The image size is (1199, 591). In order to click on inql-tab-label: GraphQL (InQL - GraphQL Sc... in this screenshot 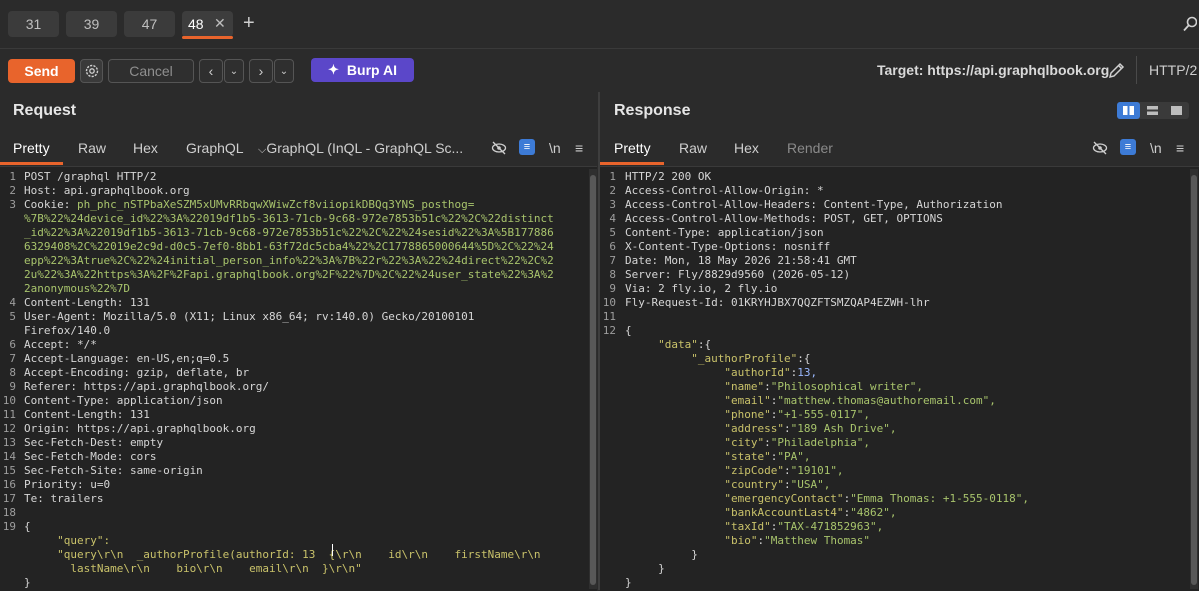, I will do `click(365, 148)`.